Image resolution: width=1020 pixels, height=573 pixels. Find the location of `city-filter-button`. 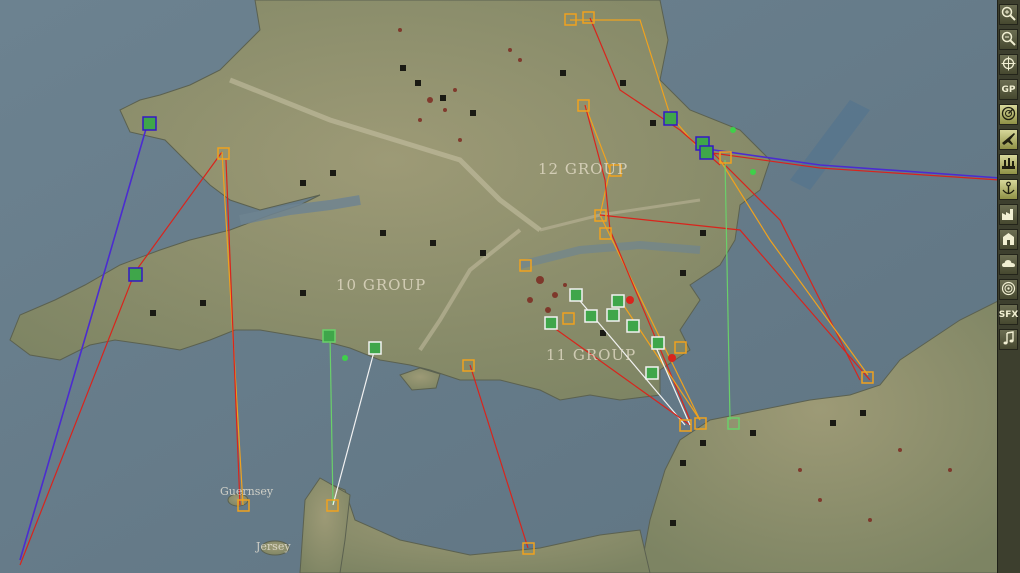

city-filter-button is located at coordinates (1008, 239).